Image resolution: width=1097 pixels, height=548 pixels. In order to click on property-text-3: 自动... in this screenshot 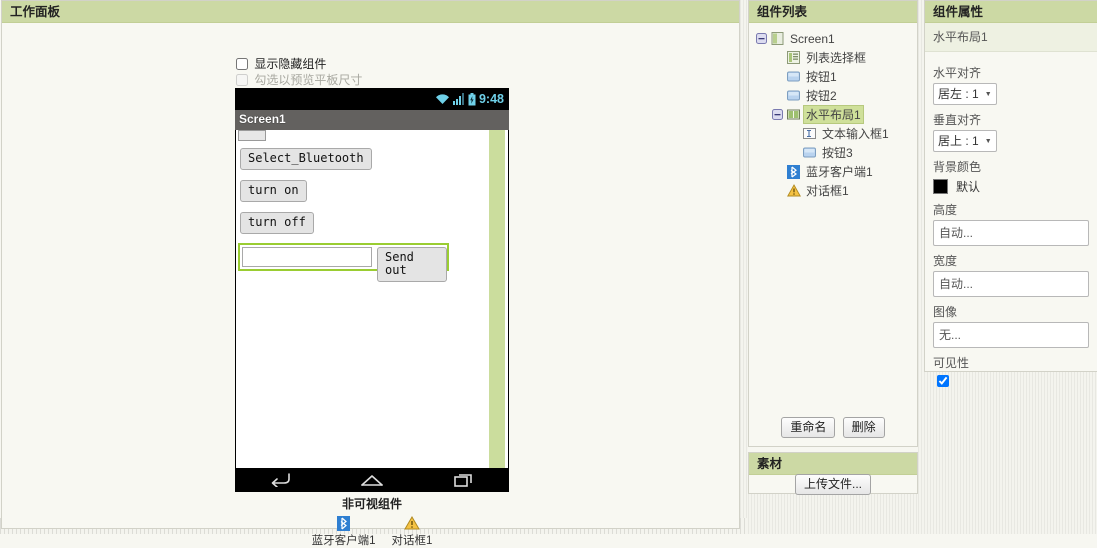, I will do `click(1011, 233)`.